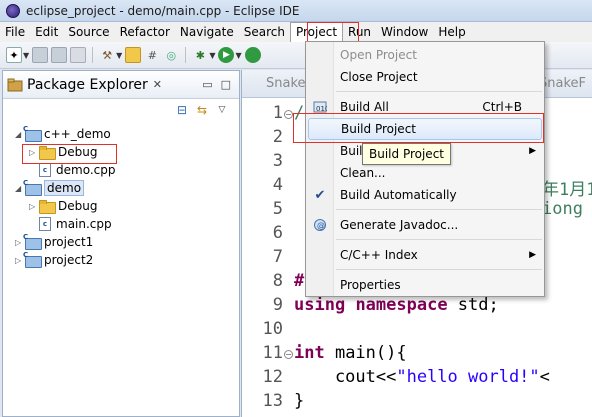  What do you see at coordinates (350, 353) in the screenshot?
I see `code-line-11: int main(){` at bounding box center [350, 353].